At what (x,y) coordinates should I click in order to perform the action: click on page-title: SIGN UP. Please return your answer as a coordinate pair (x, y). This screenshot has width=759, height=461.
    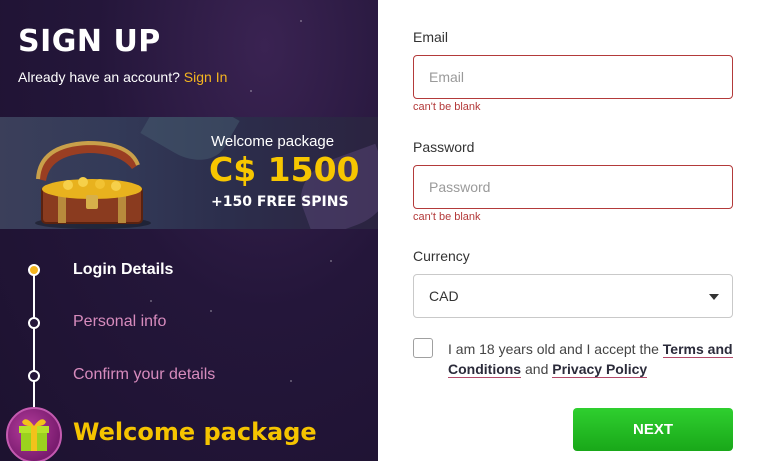
    Looking at the image, I should click on (89, 41).